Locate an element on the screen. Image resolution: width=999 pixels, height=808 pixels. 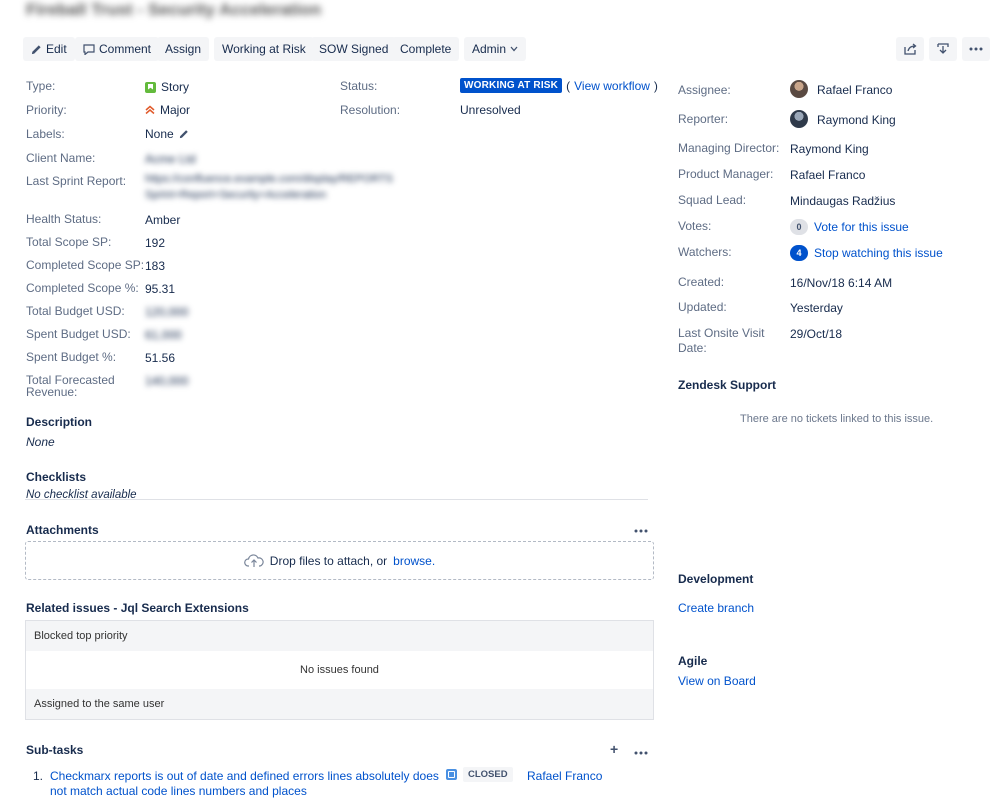
cloud-upload-icon is located at coordinates (253, 560).